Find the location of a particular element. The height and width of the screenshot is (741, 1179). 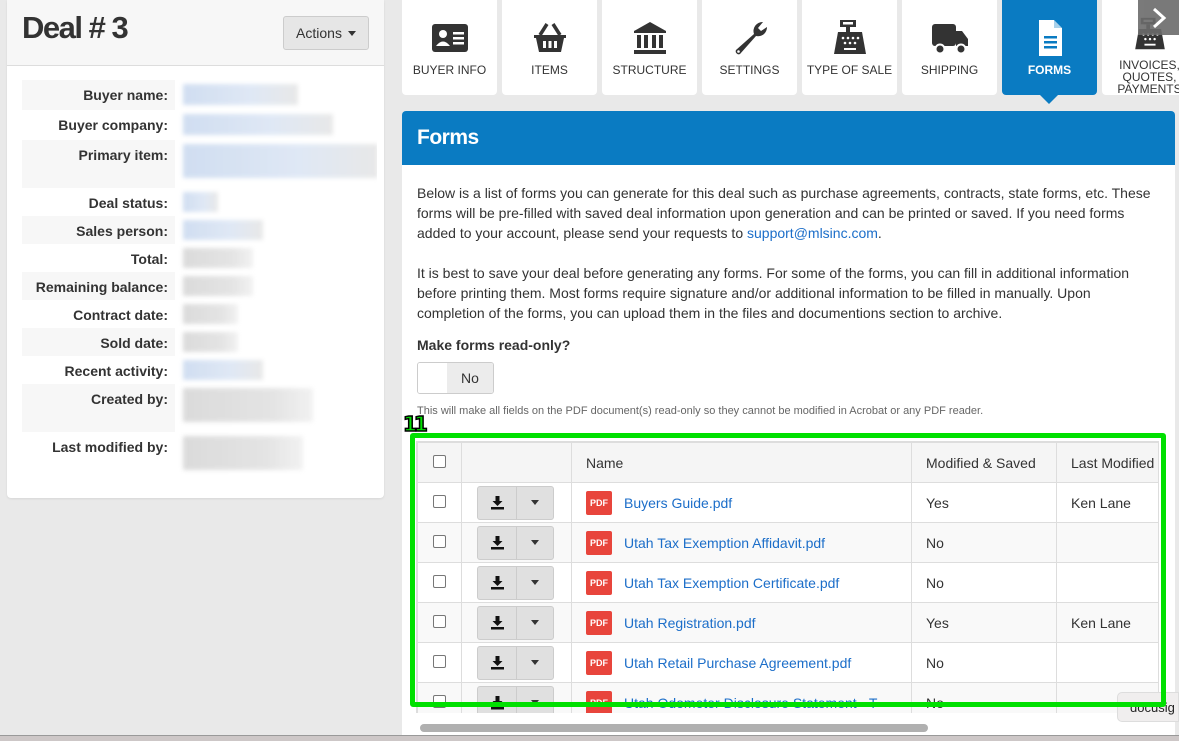

select-all-checkbox is located at coordinates (439, 461).